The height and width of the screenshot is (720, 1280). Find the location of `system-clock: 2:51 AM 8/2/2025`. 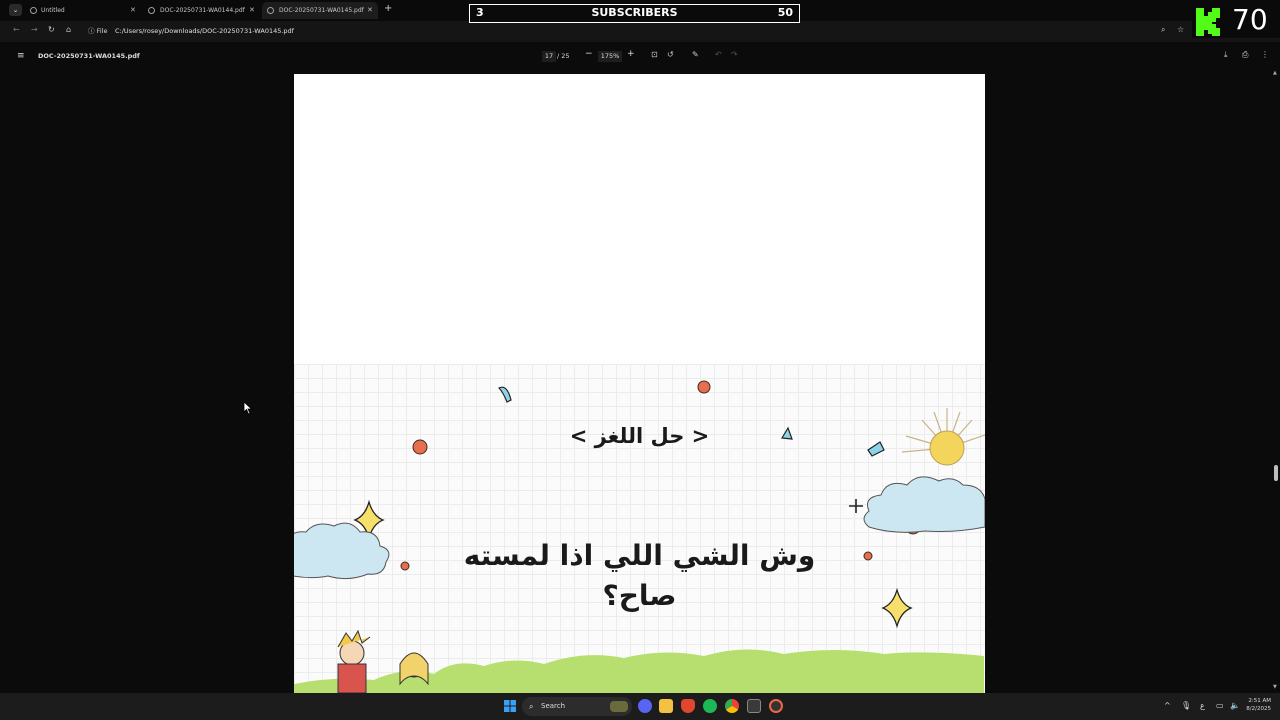

system-clock: 2:51 AM 8/2/2025 is located at coordinates (1257, 705).